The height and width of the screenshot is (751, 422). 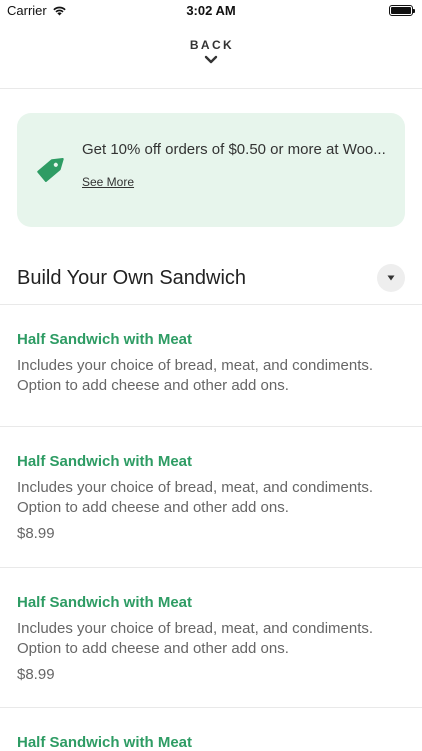 I want to click on menu-item: Half Sandwich with Meat, so click(x=211, y=729).